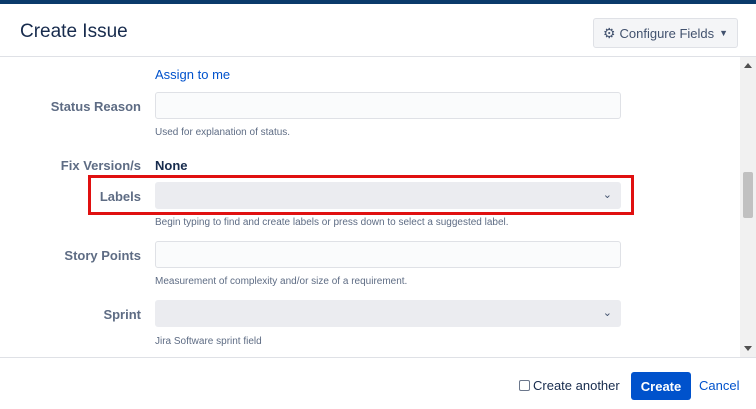 The image size is (756, 409). What do you see at coordinates (378, 383) in the screenshot?
I see `dialog-footer: Create another Create Cancel` at bounding box center [378, 383].